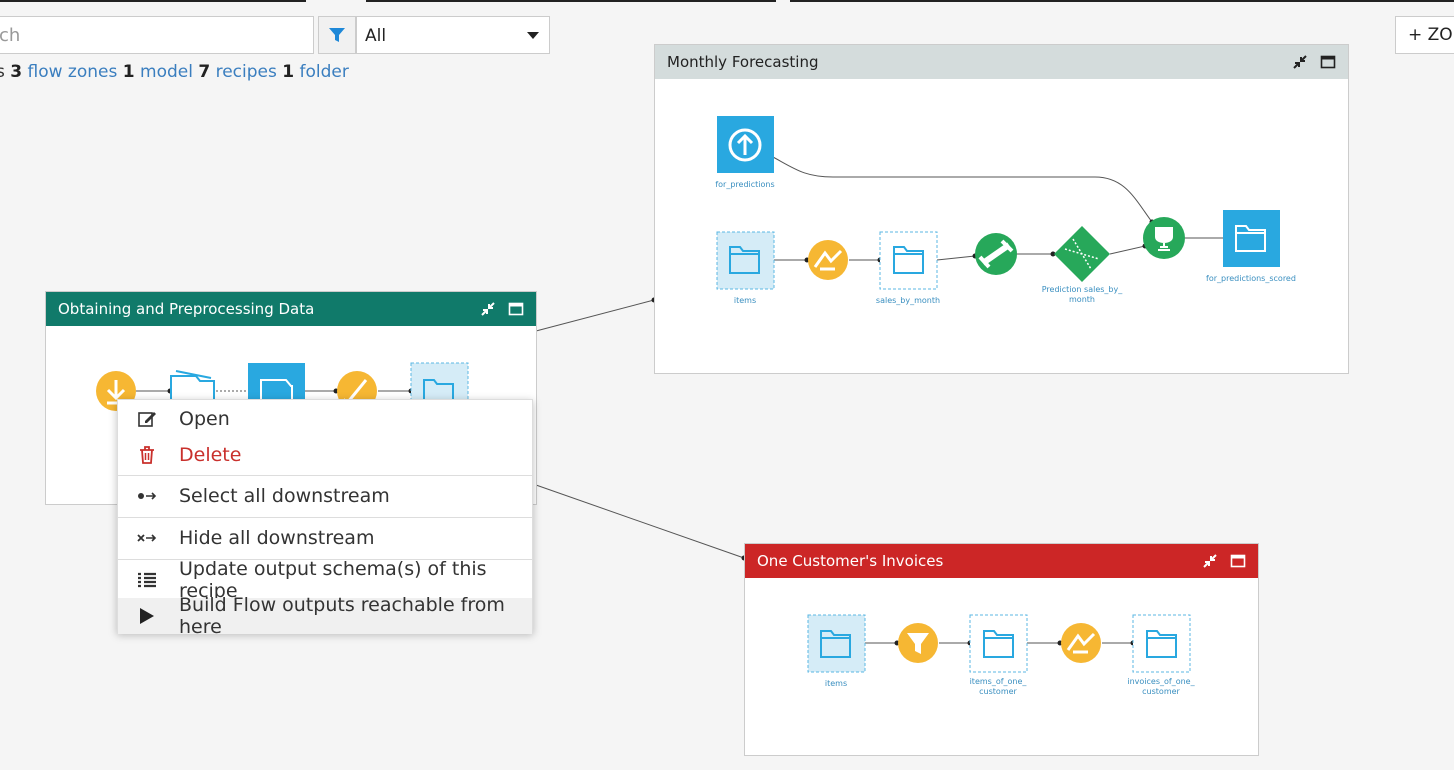  Describe the element at coordinates (204, 419) in the screenshot. I see `menu-item-label: Open` at that location.